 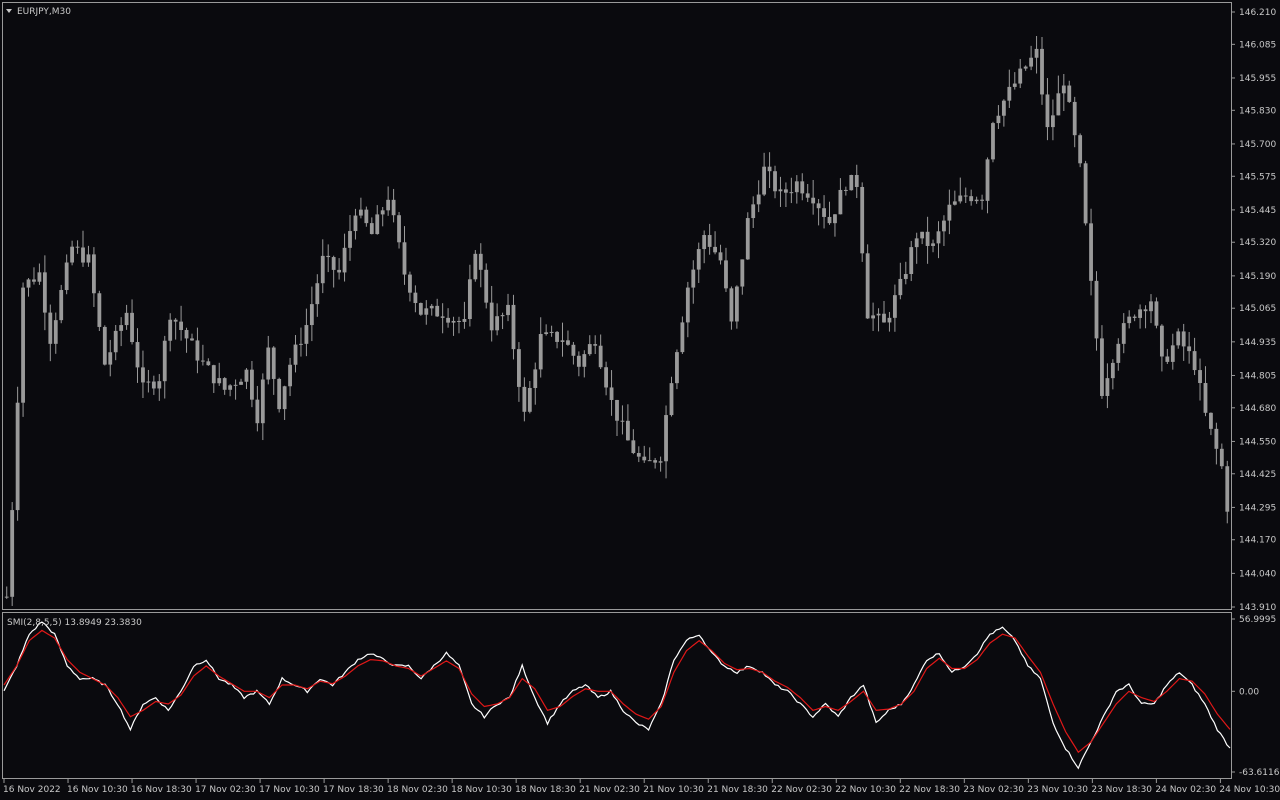 I want to click on time-tick-label: 18 Nov 10:30, so click(x=481, y=790).